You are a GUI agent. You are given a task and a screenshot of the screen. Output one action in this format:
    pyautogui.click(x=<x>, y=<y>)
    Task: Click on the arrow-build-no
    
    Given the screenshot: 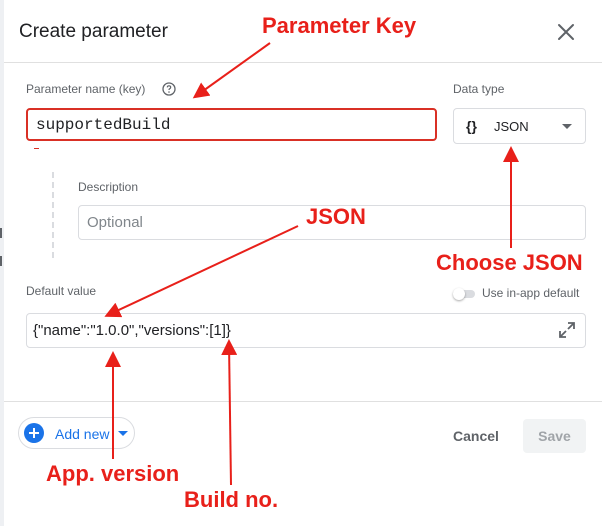 What is the action you would take?
    pyautogui.click(x=229, y=412)
    